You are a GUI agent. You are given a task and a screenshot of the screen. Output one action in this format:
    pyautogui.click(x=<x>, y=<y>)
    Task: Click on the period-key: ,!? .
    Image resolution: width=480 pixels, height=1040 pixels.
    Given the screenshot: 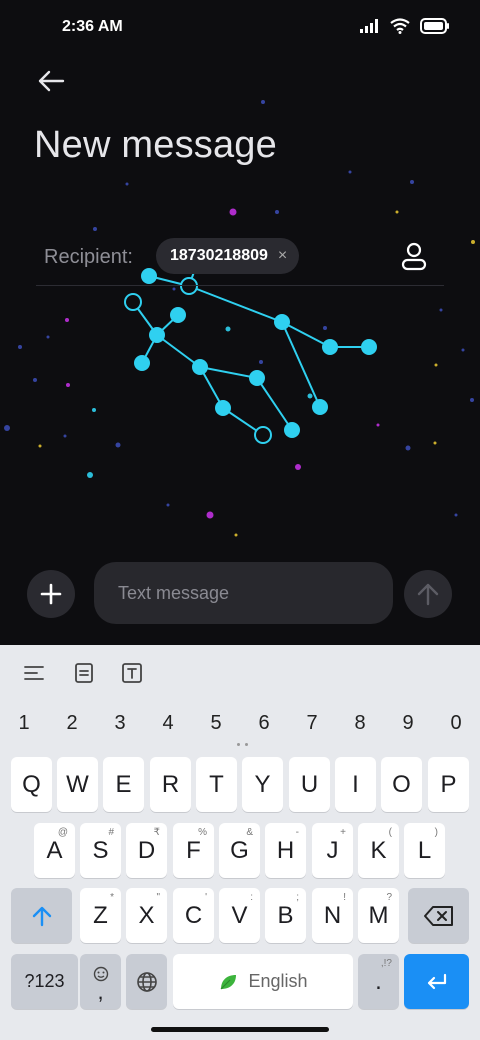 What is the action you would take?
    pyautogui.click(x=378, y=981)
    